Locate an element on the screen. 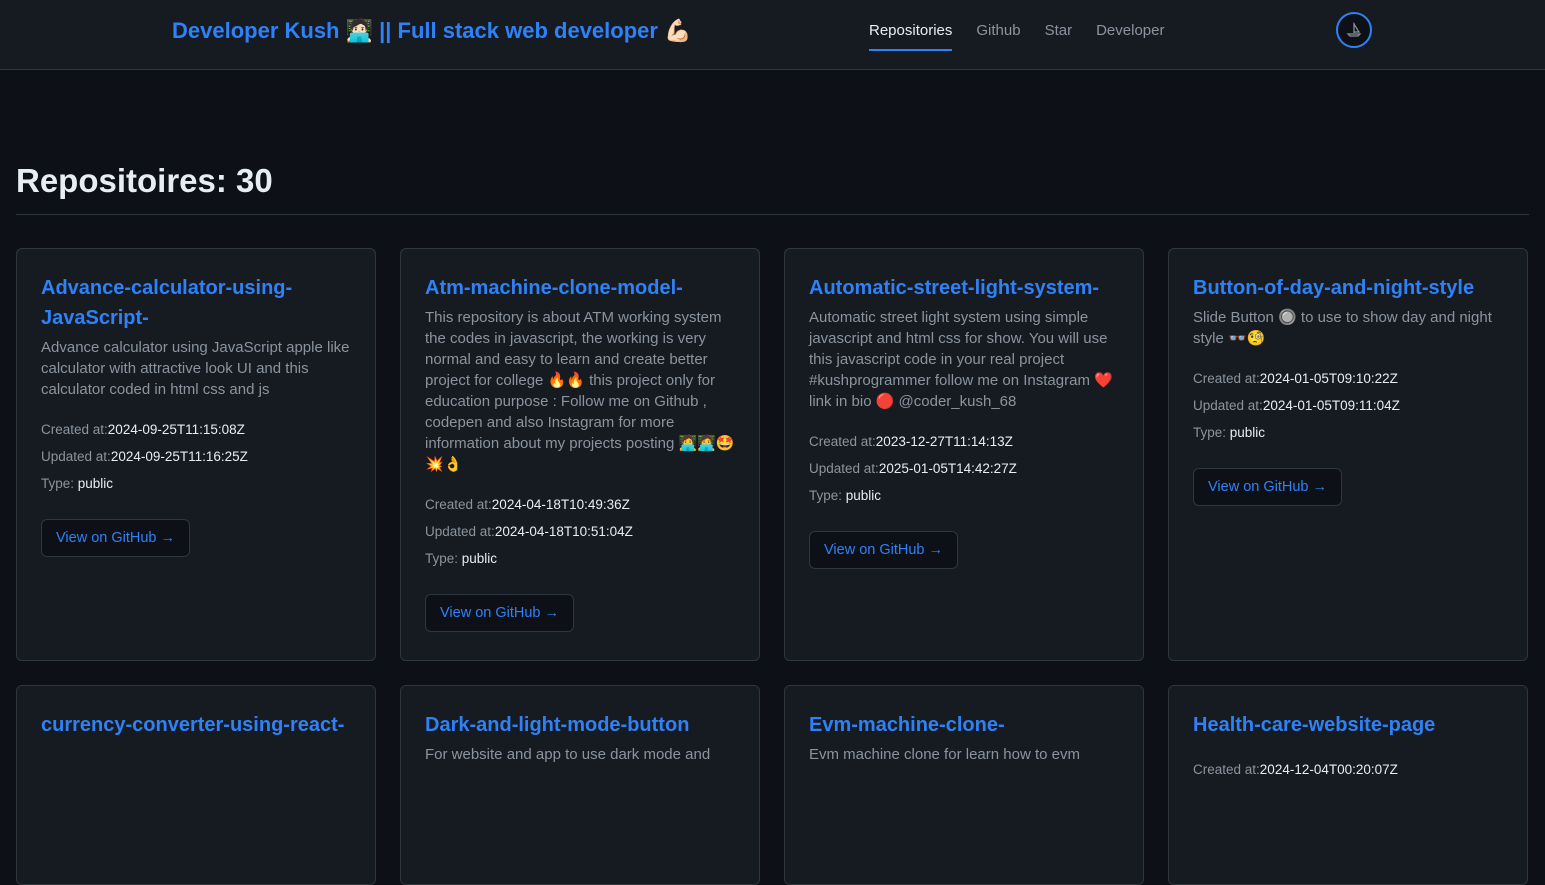 The height and width of the screenshot is (885, 1545). profile-avatar-button is located at coordinates (1354, 30).